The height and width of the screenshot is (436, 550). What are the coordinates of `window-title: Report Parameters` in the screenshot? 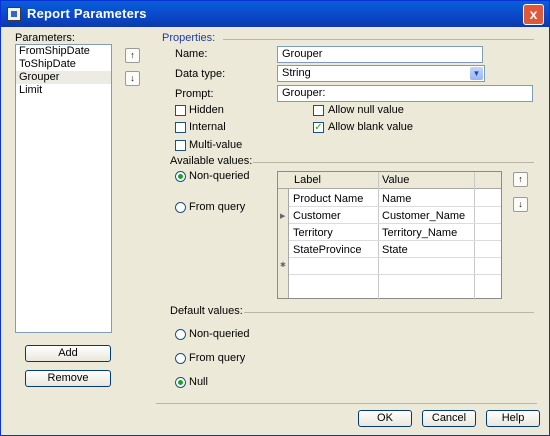 It's located at (87, 13).